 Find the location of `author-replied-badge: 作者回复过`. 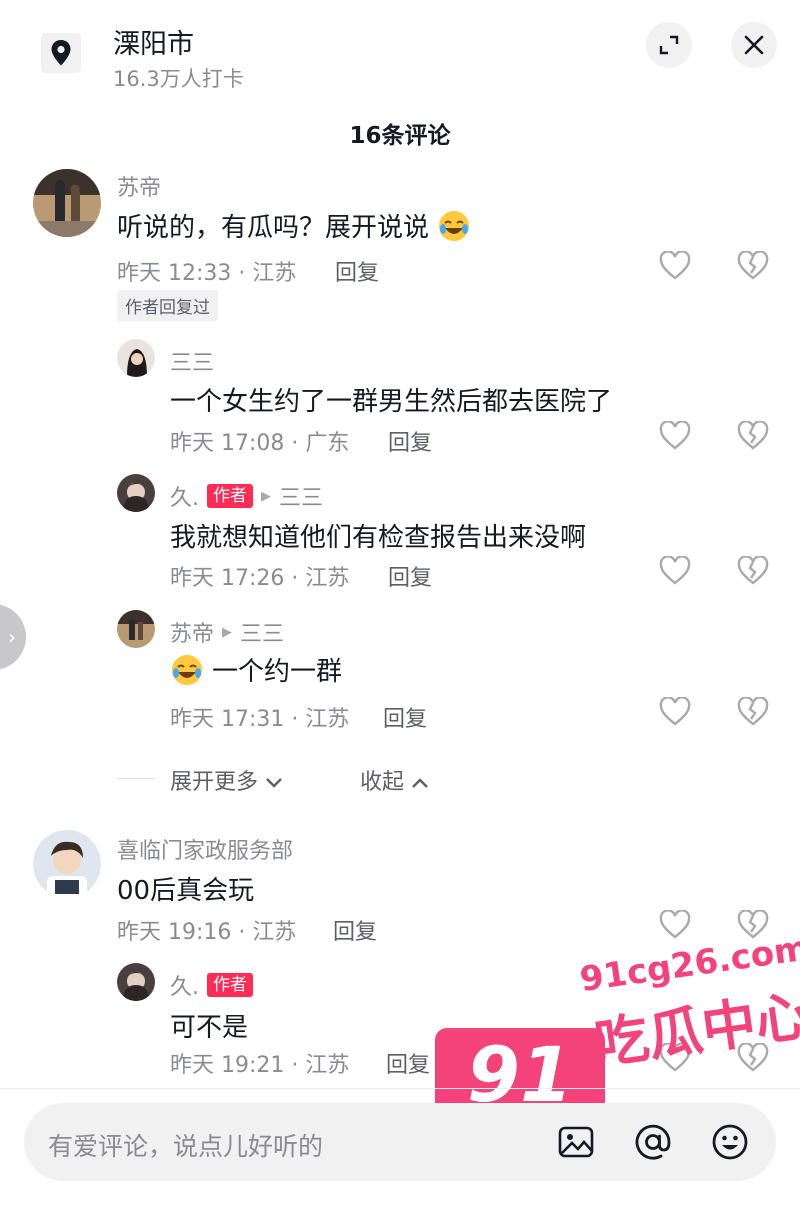

author-replied-badge: 作者回复过 is located at coordinates (167, 305).